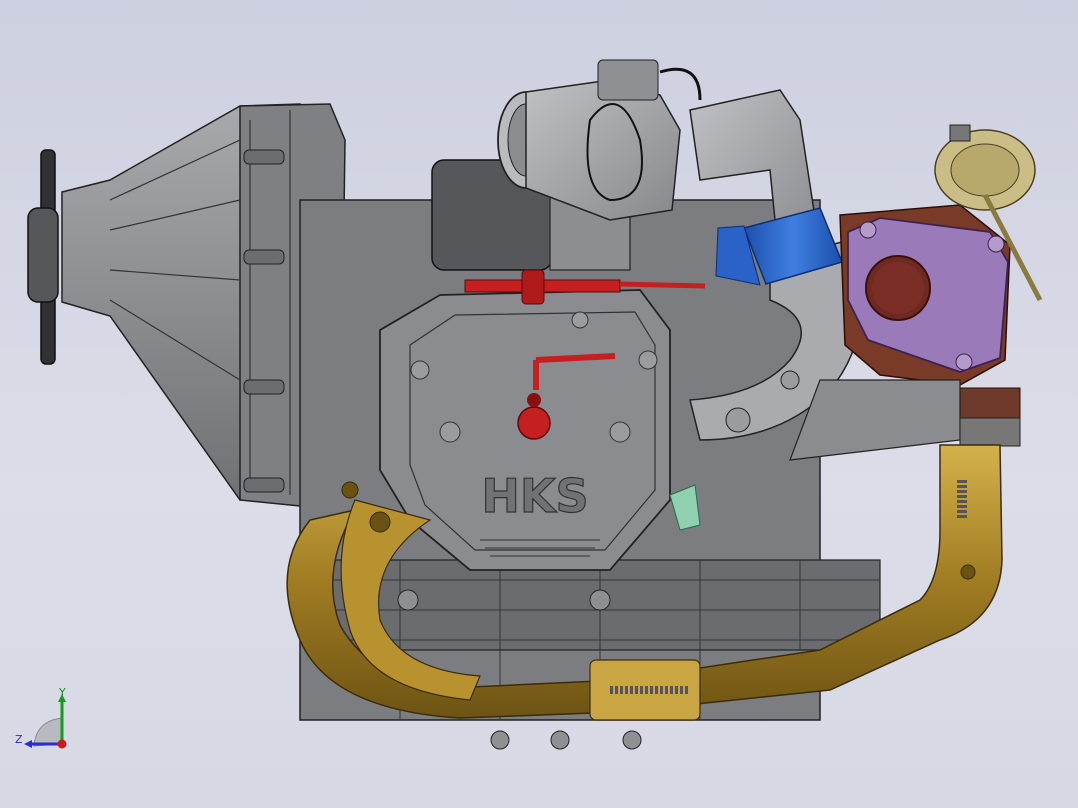 The width and height of the screenshot is (1078, 808). Describe the element at coordinates (62, 692) in the screenshot. I see `triad-y-label: Y` at that location.